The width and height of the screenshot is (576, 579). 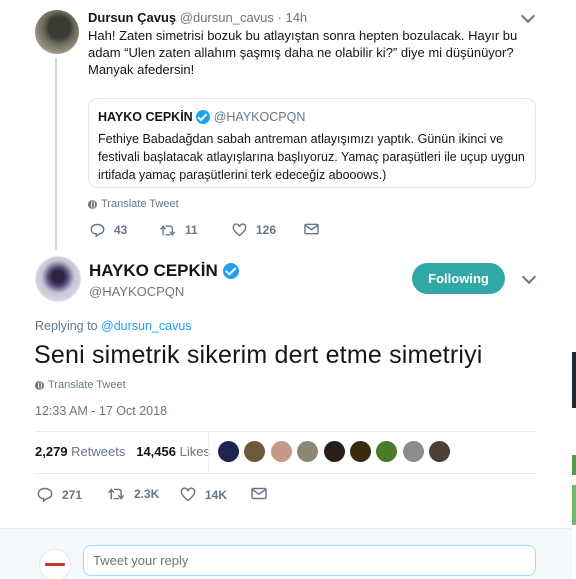 What do you see at coordinates (458, 278) in the screenshot?
I see `following-button: Following` at bounding box center [458, 278].